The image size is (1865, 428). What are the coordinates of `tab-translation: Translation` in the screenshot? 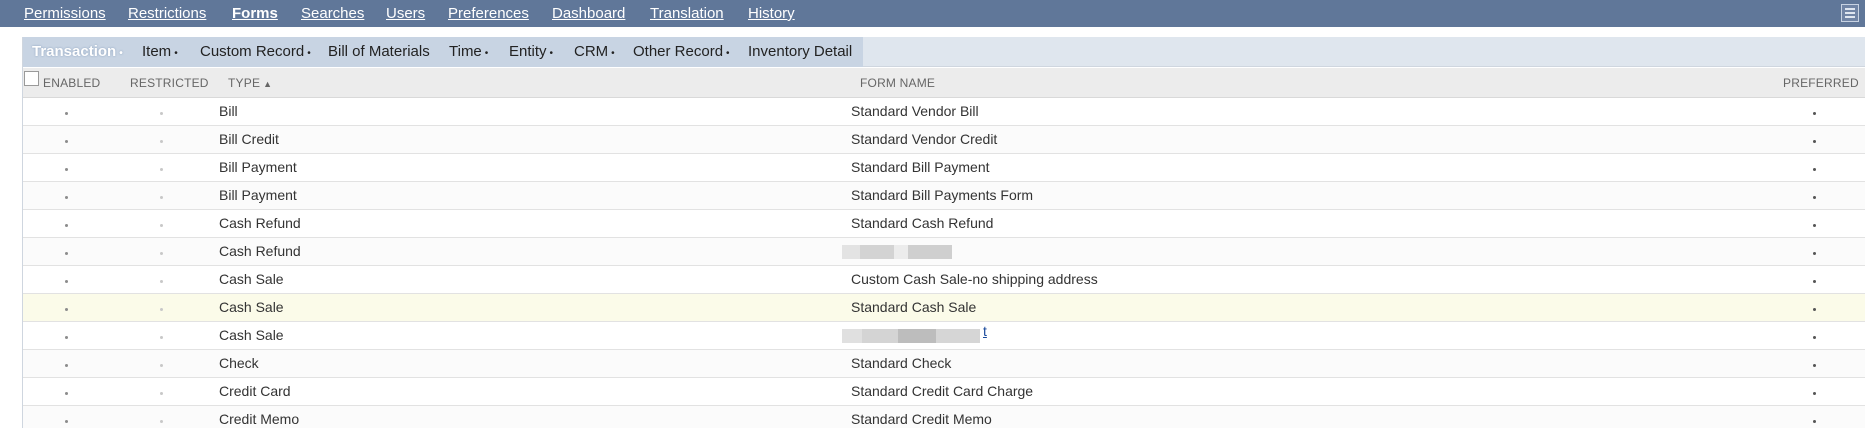 It's located at (687, 13).